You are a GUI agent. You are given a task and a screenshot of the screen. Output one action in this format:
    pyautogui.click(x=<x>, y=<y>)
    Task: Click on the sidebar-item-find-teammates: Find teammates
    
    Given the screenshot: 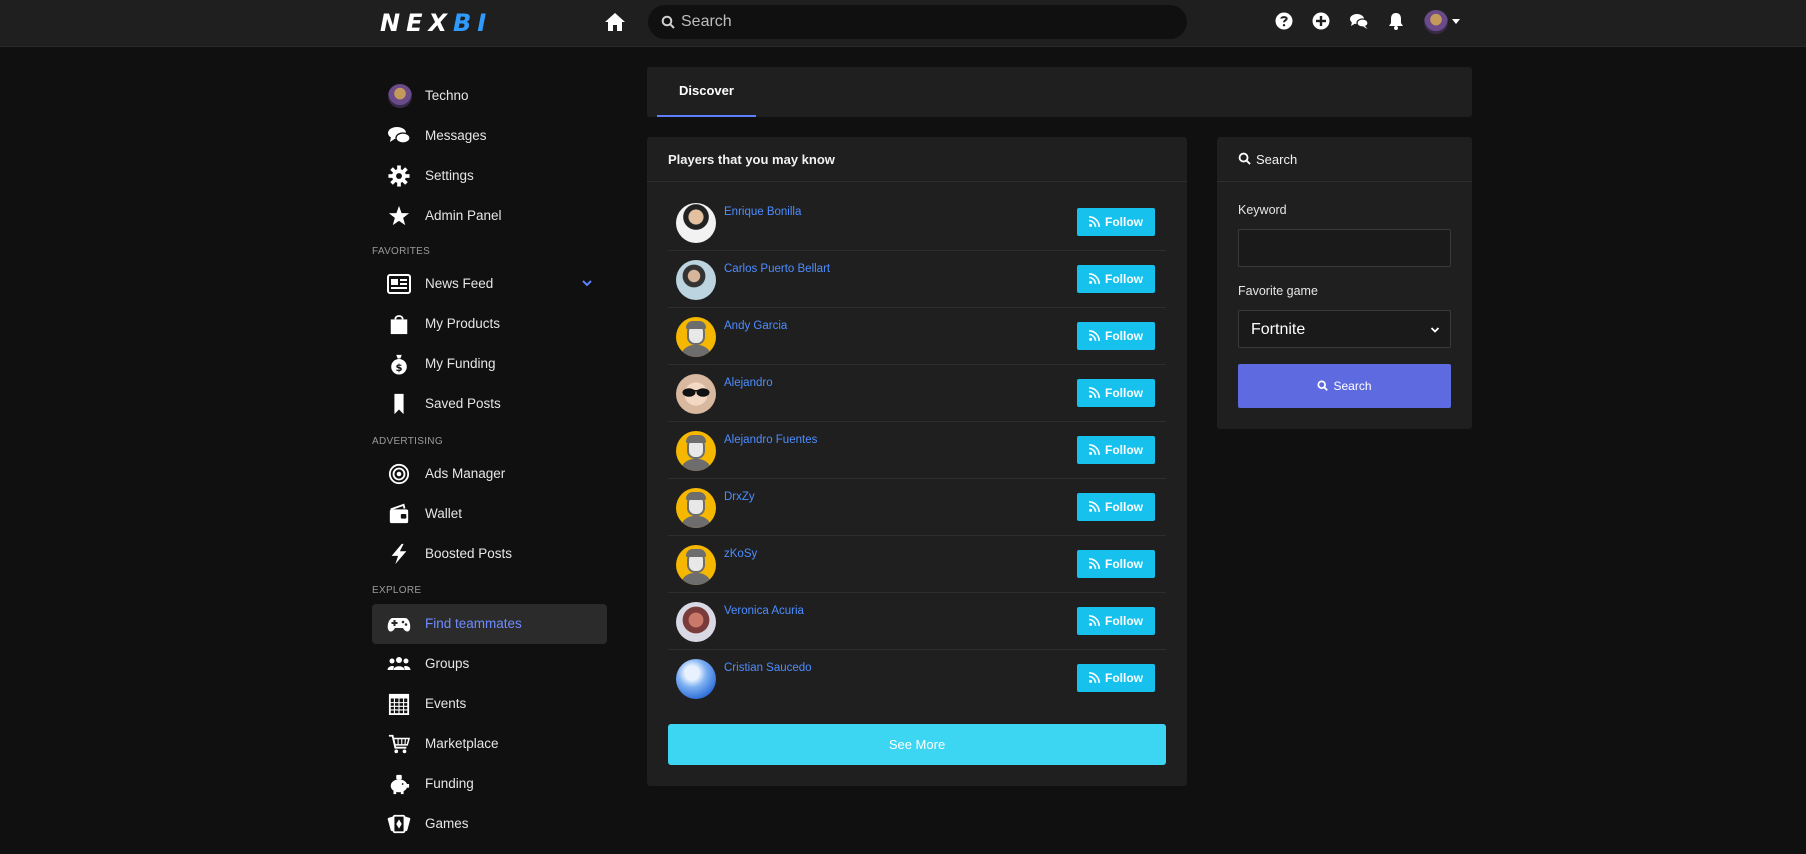 What is the action you would take?
    pyautogui.click(x=489, y=624)
    